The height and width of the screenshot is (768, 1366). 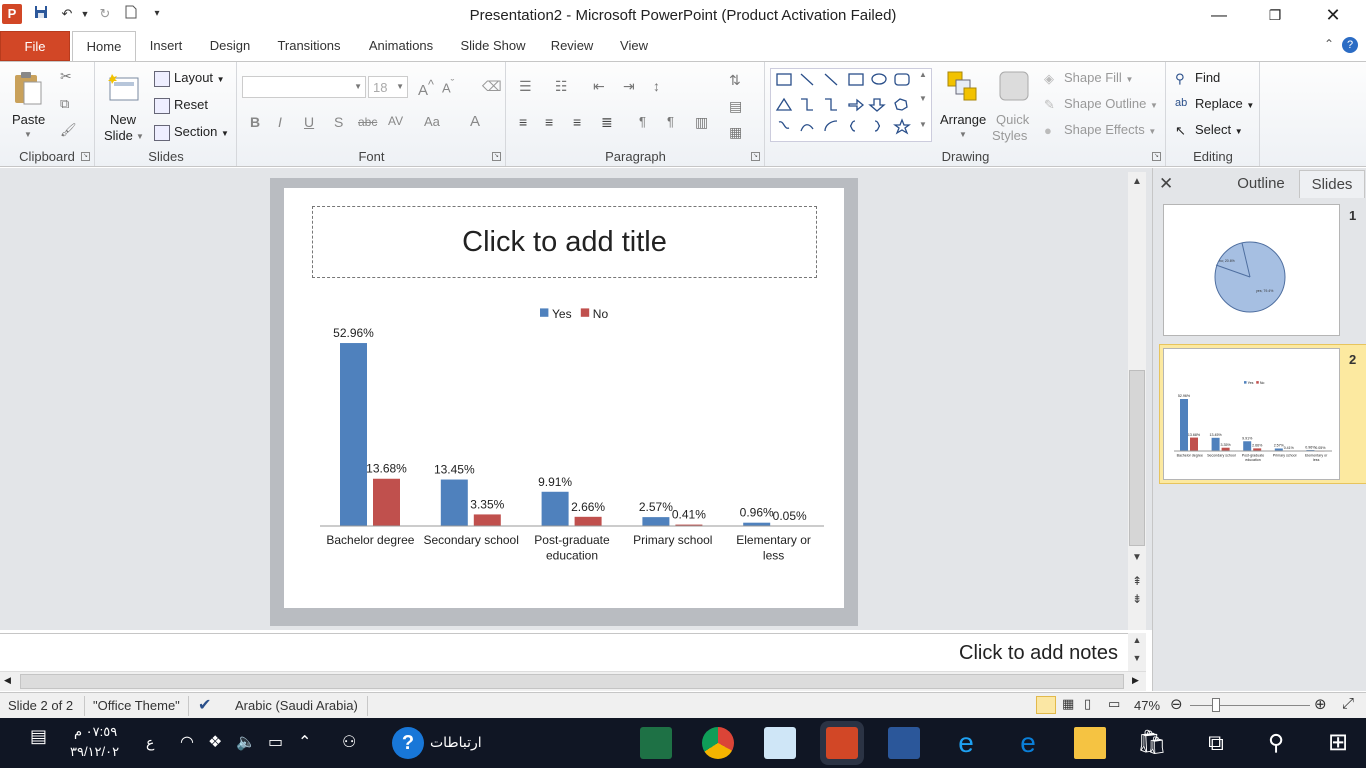 I want to click on gallery-more-icon: ▼, so click(x=923, y=124).